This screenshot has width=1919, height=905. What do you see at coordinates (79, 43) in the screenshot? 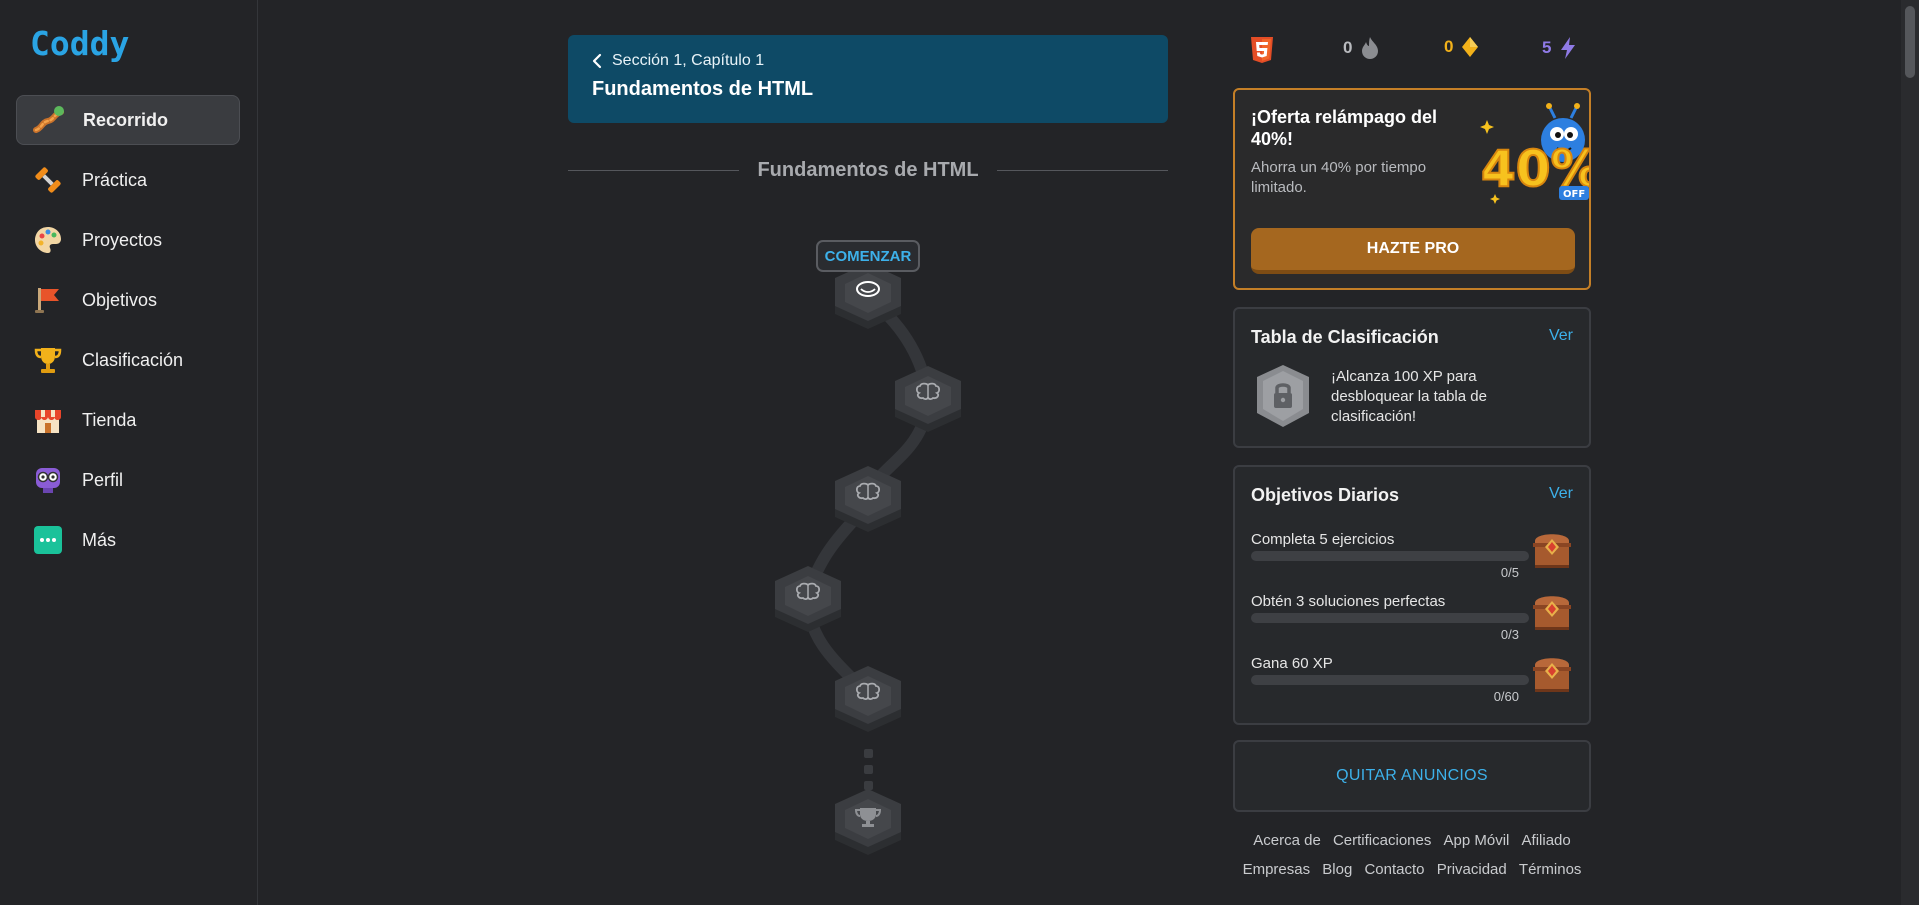
I see `coddy-logo: Coddy` at bounding box center [79, 43].